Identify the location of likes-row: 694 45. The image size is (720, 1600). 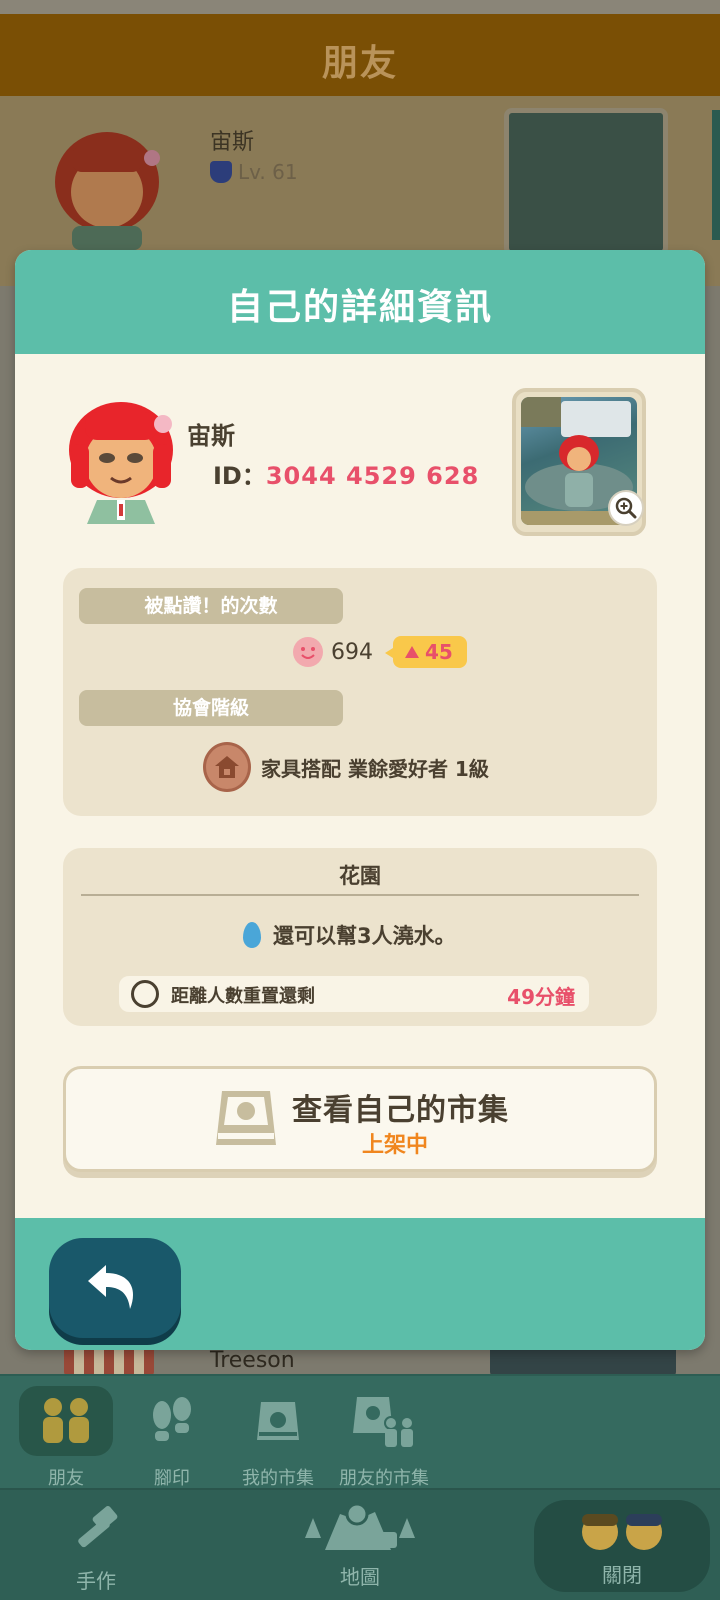
(380, 652).